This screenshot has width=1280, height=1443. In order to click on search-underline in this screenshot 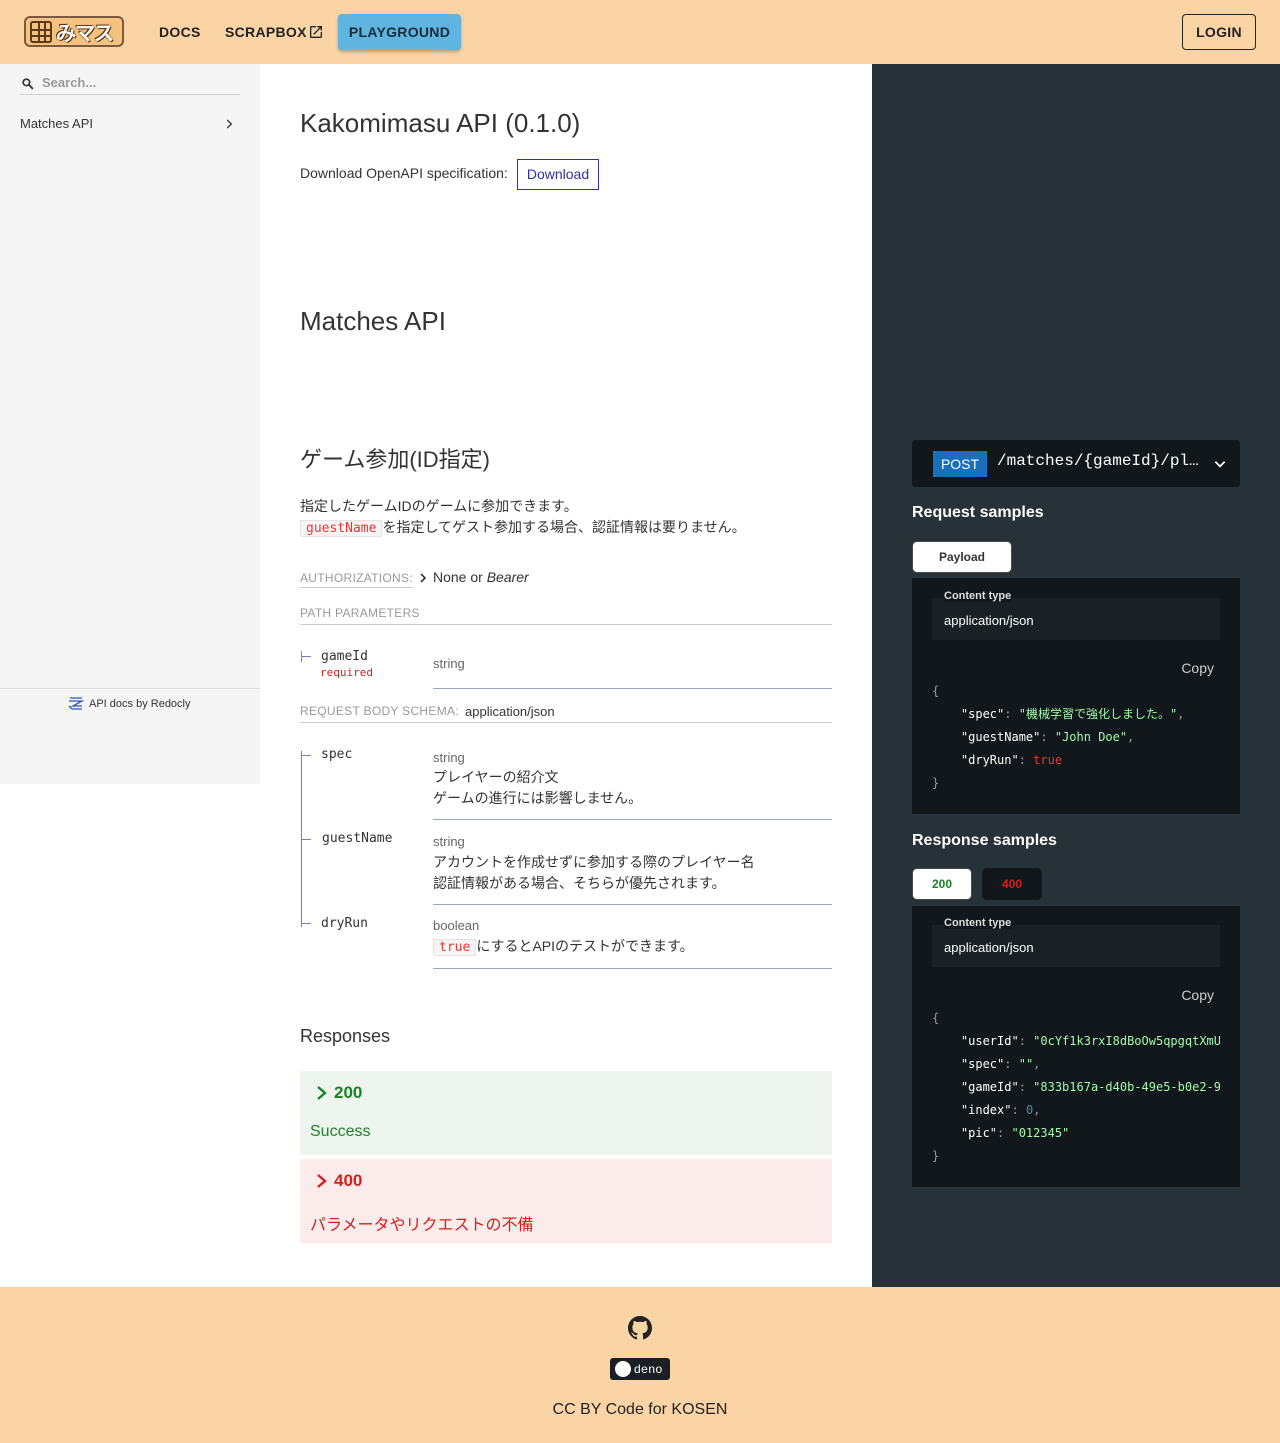, I will do `click(130, 94)`.